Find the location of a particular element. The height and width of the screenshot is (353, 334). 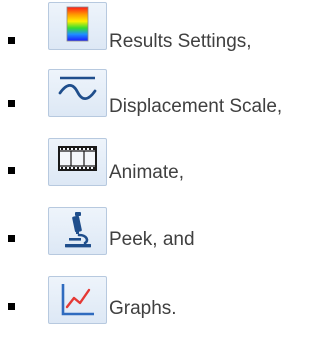

results-settings-icon is located at coordinates (77, 26).